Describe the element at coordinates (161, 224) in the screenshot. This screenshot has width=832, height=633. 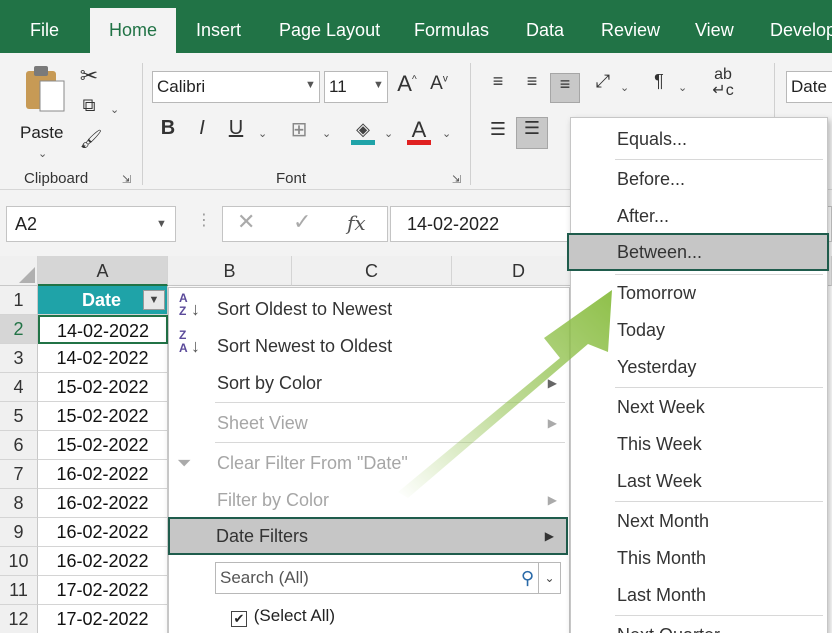
I see `name-box-dropdown-icon: ▼` at that location.